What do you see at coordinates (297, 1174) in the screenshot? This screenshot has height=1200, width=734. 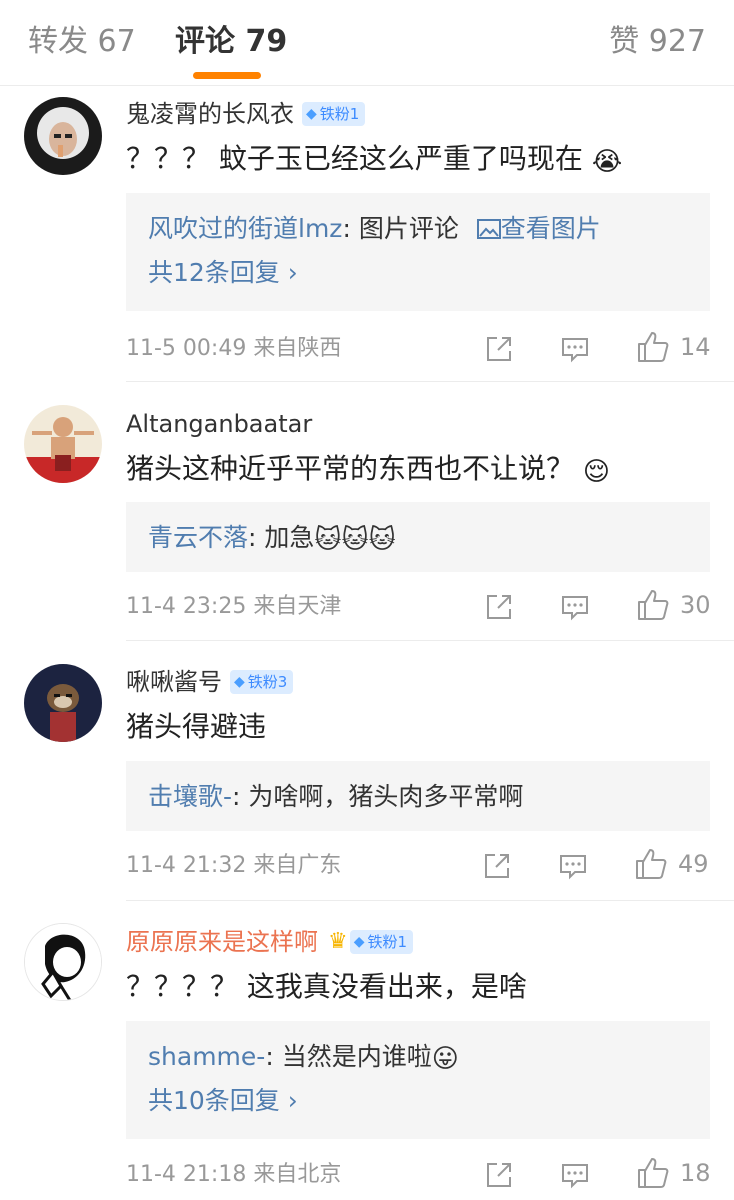 I see `location: 来自北京` at bounding box center [297, 1174].